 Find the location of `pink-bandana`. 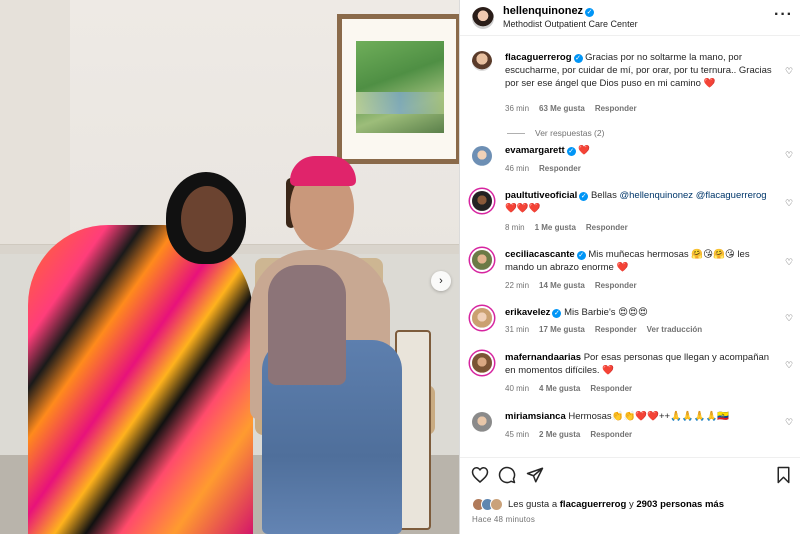

pink-bandana is located at coordinates (323, 171).